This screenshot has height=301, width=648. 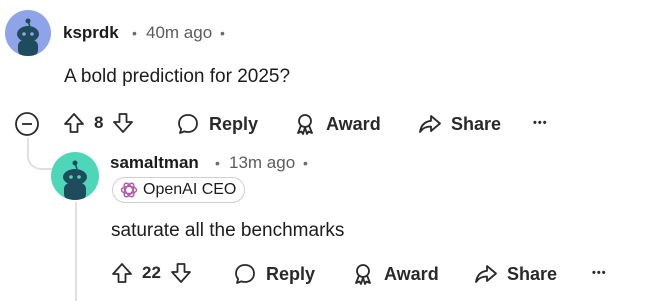 I want to click on timestamp: 13m ago, so click(x=262, y=163).